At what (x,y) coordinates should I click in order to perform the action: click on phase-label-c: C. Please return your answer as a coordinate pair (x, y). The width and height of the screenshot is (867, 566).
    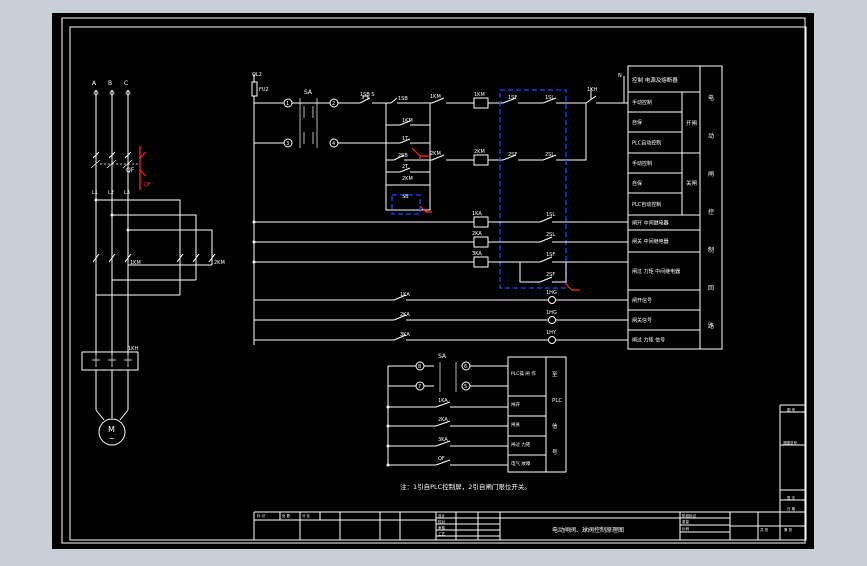
    Looking at the image, I should click on (126, 83).